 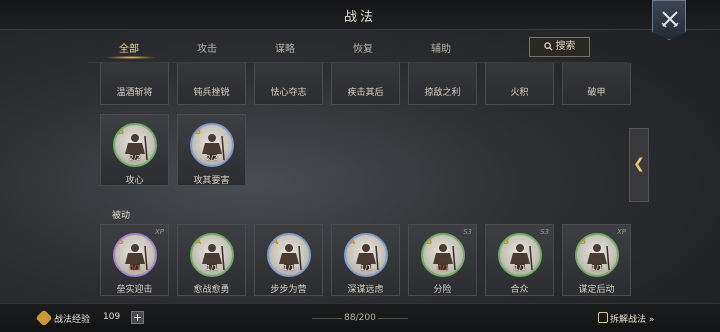 What do you see at coordinates (548, 49) in the screenshot?
I see `search-icon` at bounding box center [548, 49].